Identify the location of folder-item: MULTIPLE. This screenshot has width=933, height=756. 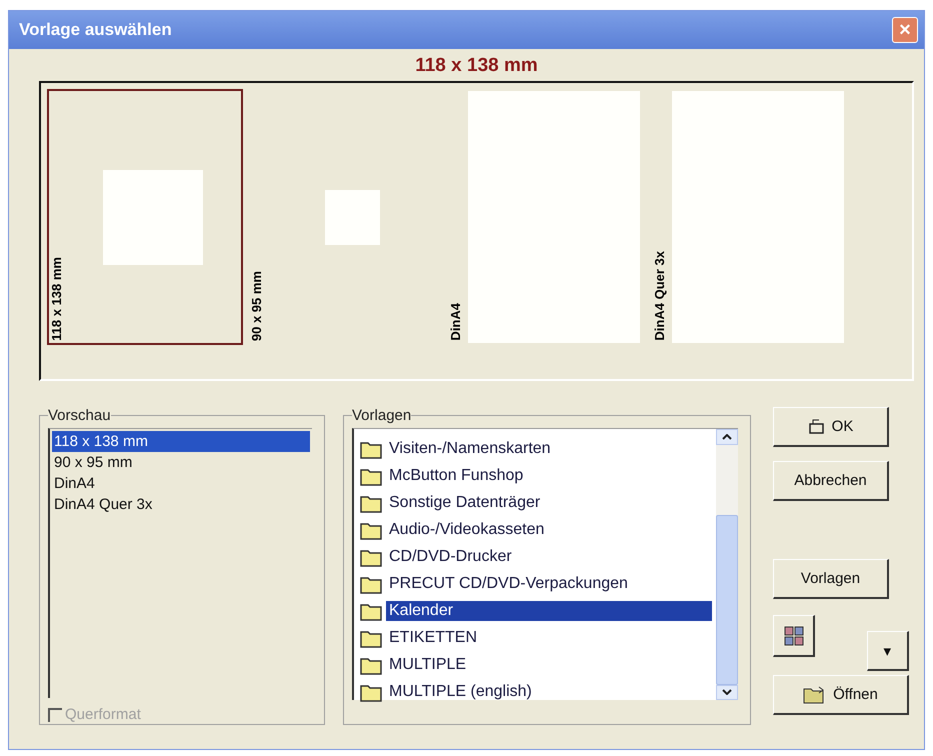
(428, 664).